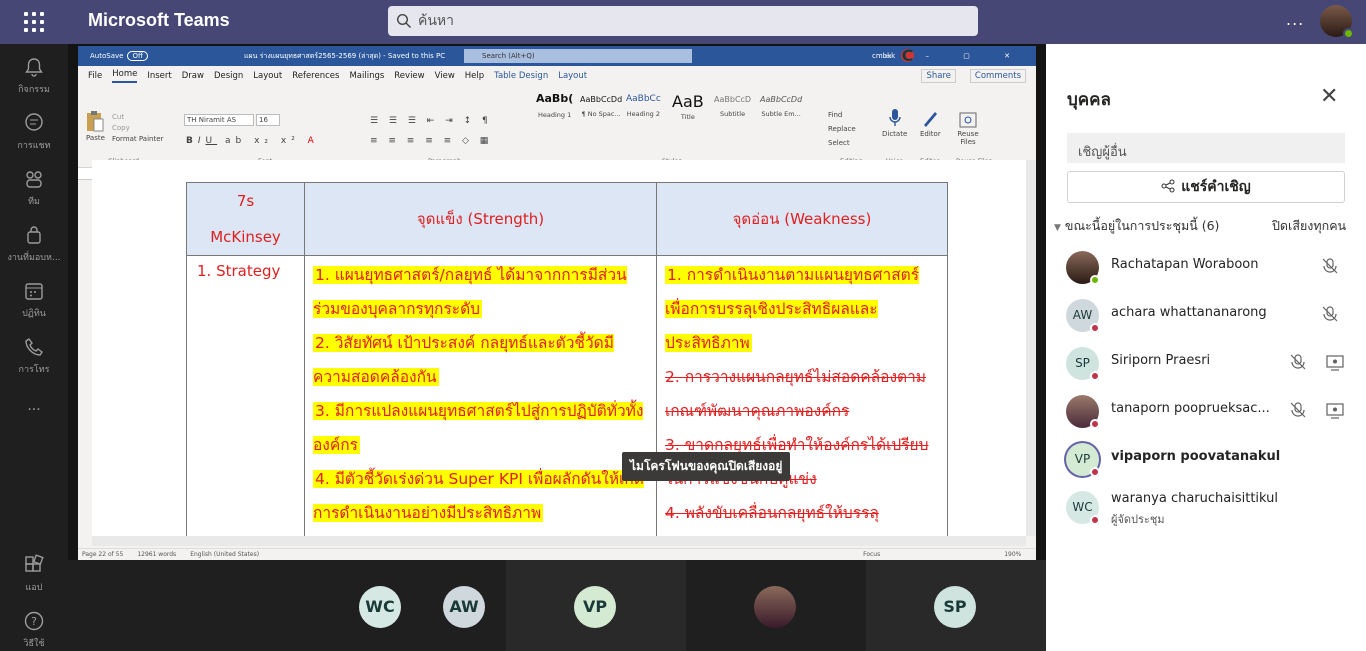 The height and width of the screenshot is (651, 1366). Describe the element at coordinates (578, 56) in the screenshot. I see `word-search-box: Search (Alt+Q)` at that location.